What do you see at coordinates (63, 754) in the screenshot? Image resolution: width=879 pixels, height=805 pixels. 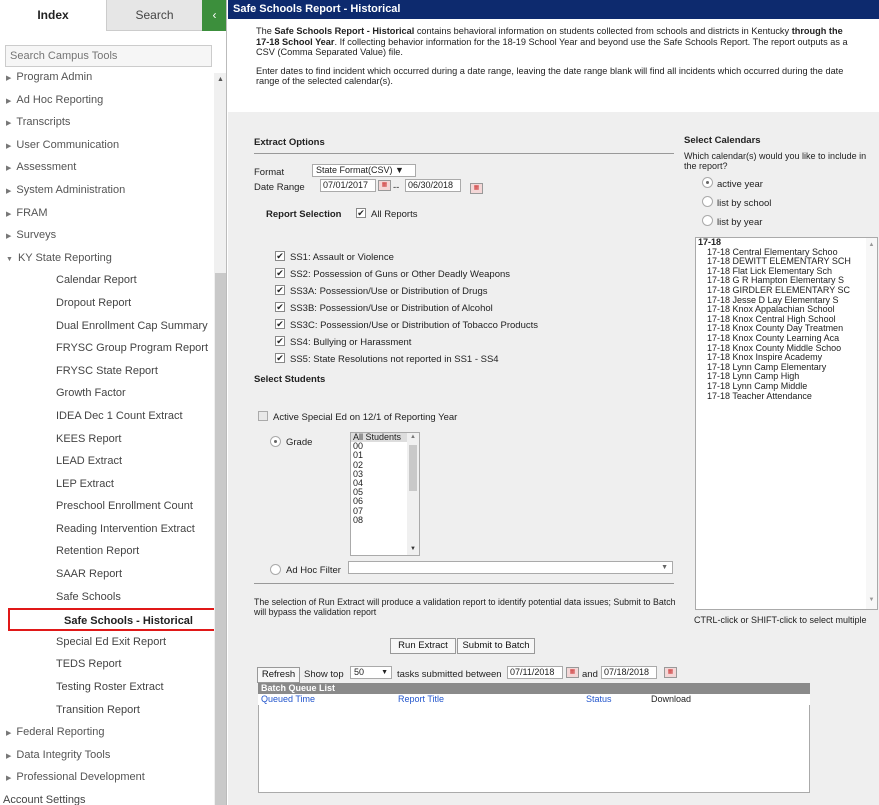 I see `sidebar-item-label: Data Integrity Tools` at bounding box center [63, 754].